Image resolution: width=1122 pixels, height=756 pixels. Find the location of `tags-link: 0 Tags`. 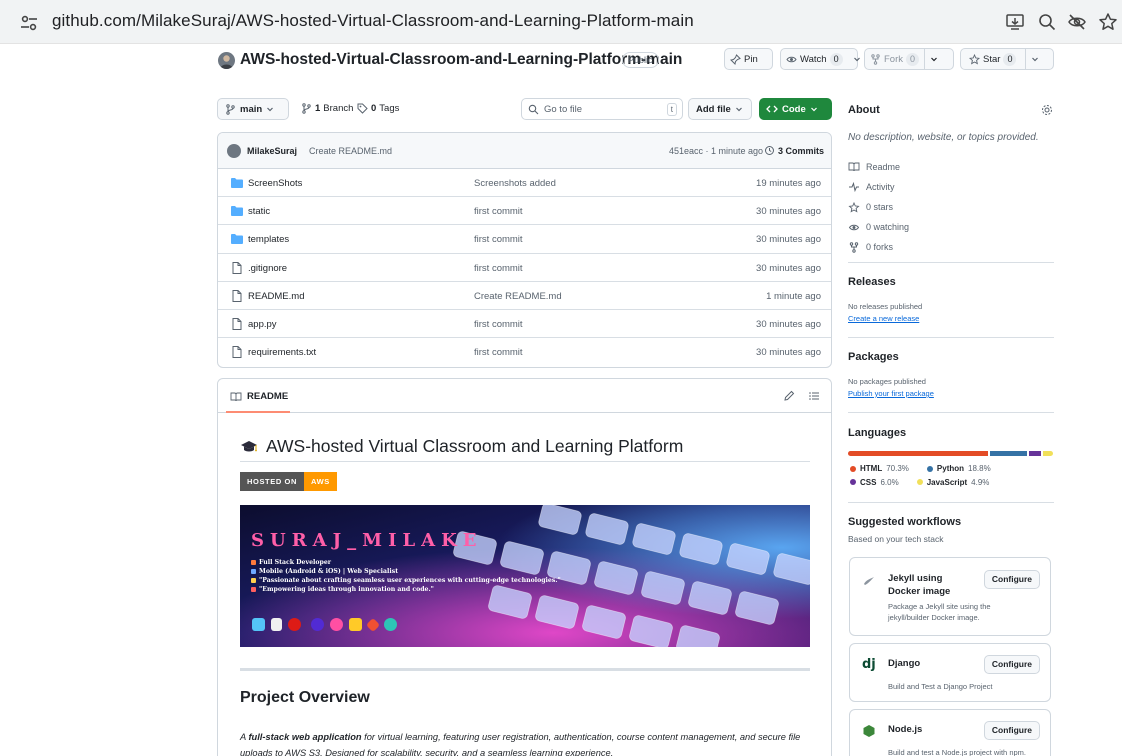

tags-link: 0 Tags is located at coordinates (378, 108).